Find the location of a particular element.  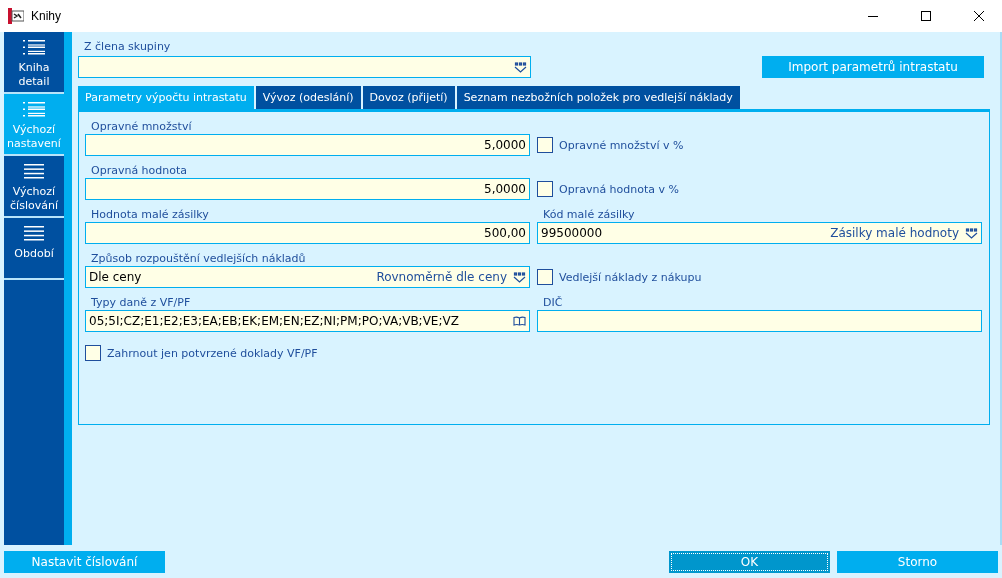

book-icon is located at coordinates (519, 321).